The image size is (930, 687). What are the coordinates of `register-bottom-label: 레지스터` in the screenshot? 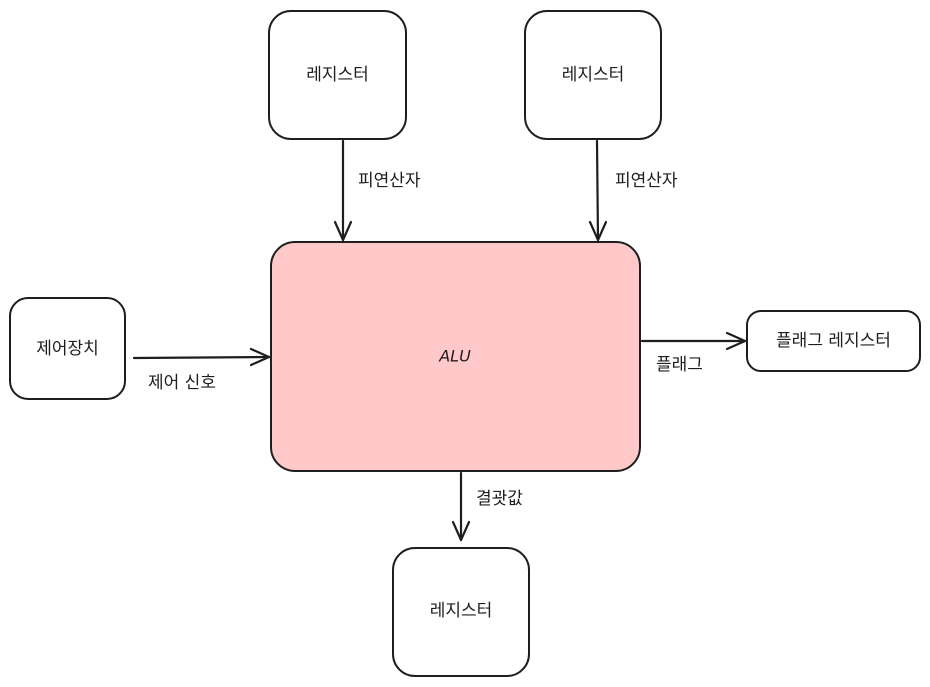 It's located at (461, 611).